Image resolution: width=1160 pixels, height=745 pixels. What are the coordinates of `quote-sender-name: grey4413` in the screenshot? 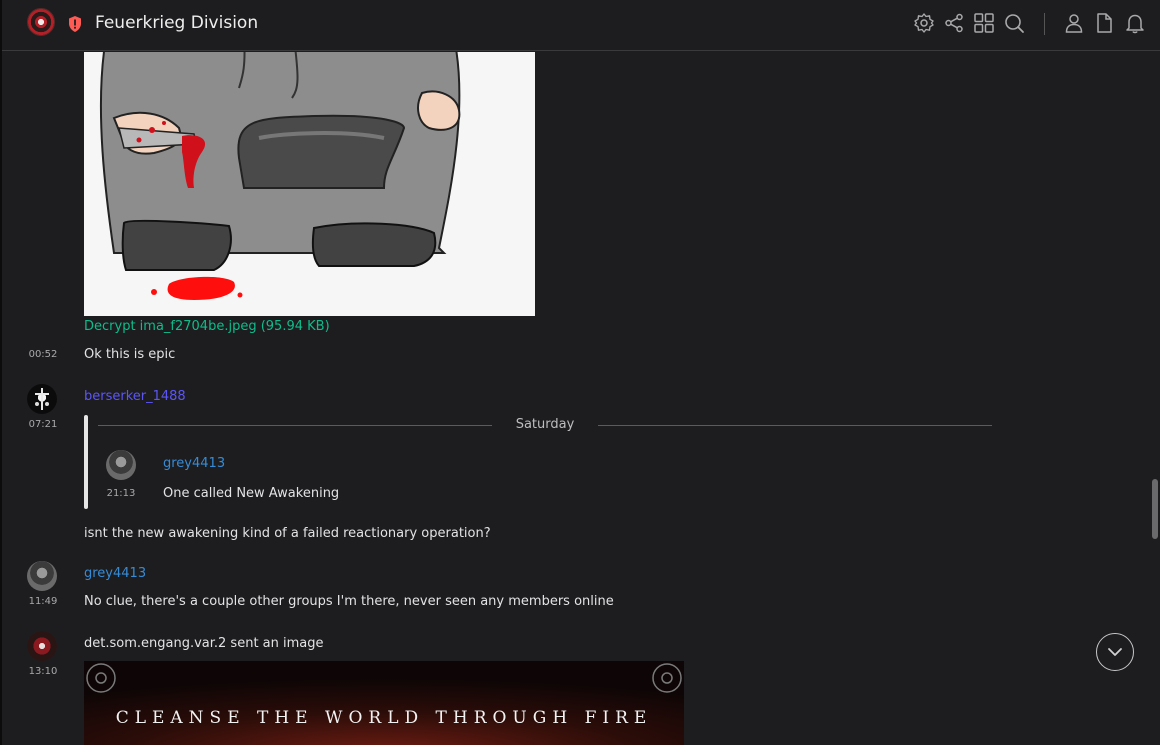 It's located at (194, 463).